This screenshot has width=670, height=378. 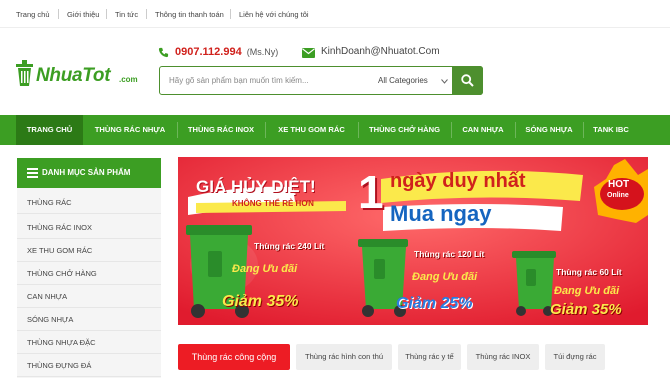 What do you see at coordinates (234, 357) in the screenshot?
I see `tab-public-bins: Thùng rác công cộng` at bounding box center [234, 357].